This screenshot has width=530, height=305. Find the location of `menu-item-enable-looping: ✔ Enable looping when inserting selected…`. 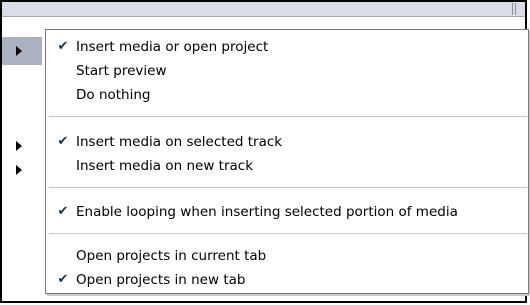

menu-item-enable-looping: ✔ Enable looping when inserting selected… is located at coordinates (287, 212).